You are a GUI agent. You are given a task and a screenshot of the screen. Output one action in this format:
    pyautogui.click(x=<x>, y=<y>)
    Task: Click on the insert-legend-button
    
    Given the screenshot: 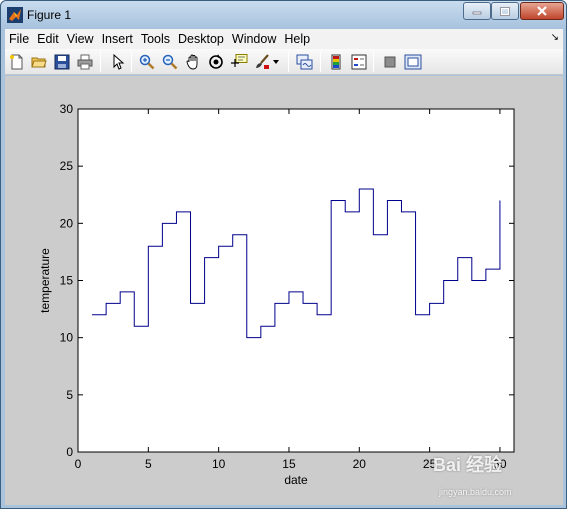 What is the action you would take?
    pyautogui.click(x=359, y=62)
    